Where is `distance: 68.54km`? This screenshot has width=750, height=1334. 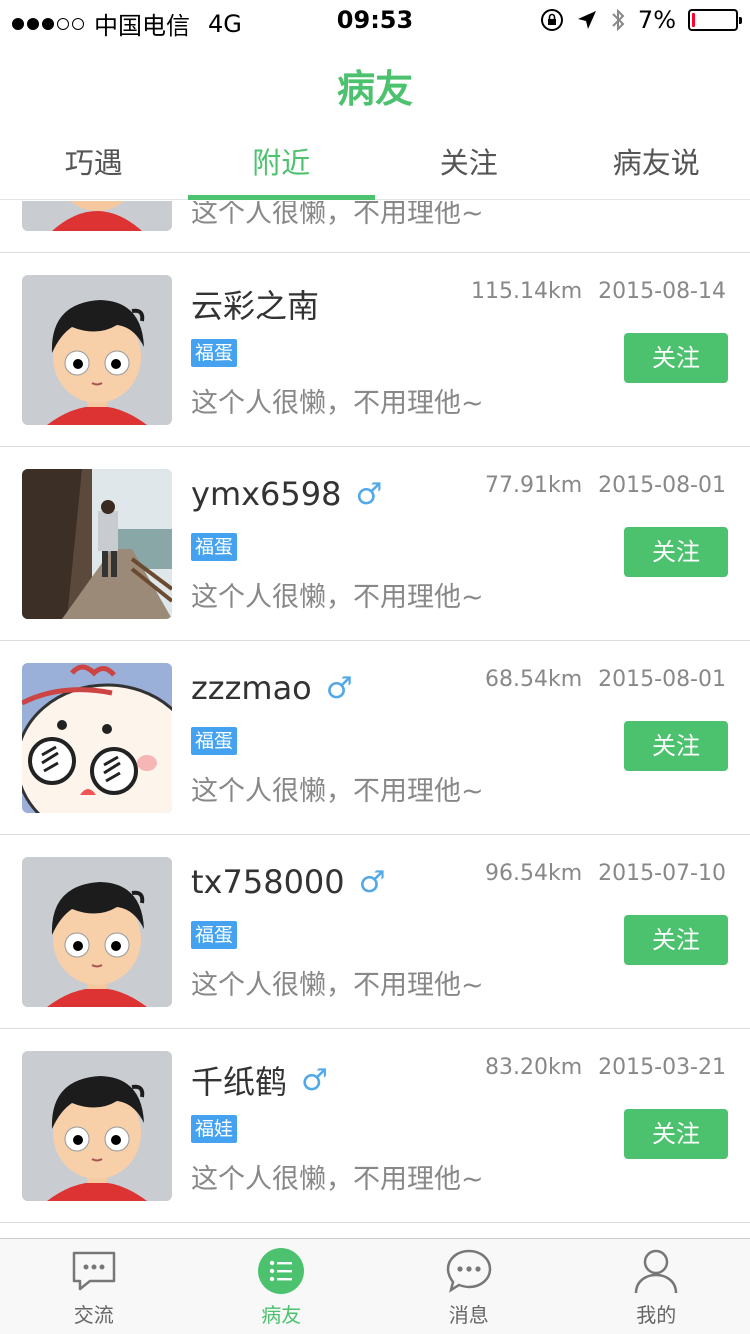 distance: 68.54km is located at coordinates (533, 679).